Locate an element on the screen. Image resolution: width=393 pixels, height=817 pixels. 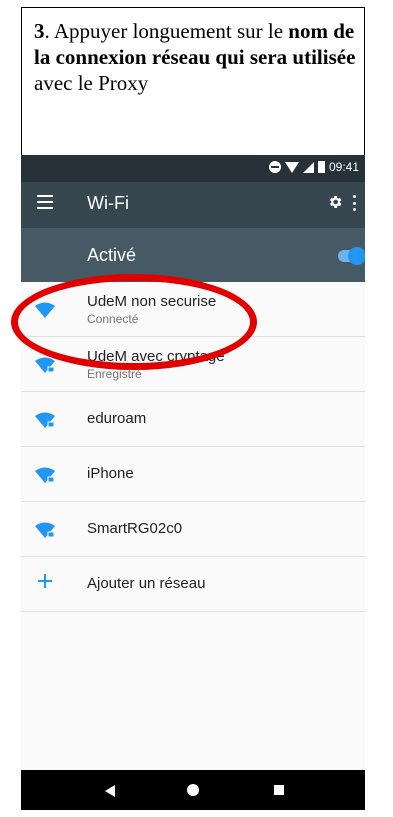
add-network-button: Ajouter un réseau is located at coordinates (193, 584).